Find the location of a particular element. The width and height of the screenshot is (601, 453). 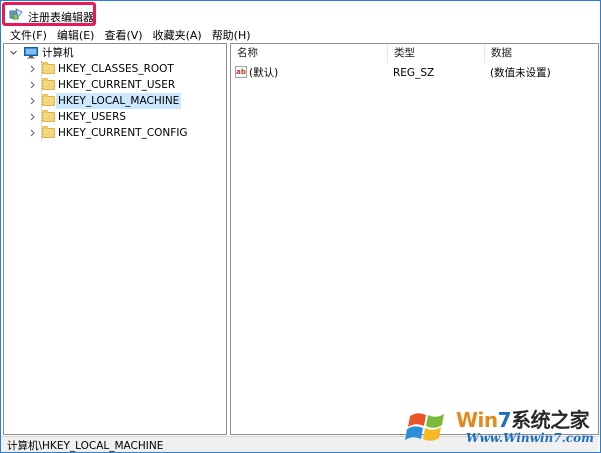

watermark-url: Www.Winwin7.com is located at coordinates (530, 438).